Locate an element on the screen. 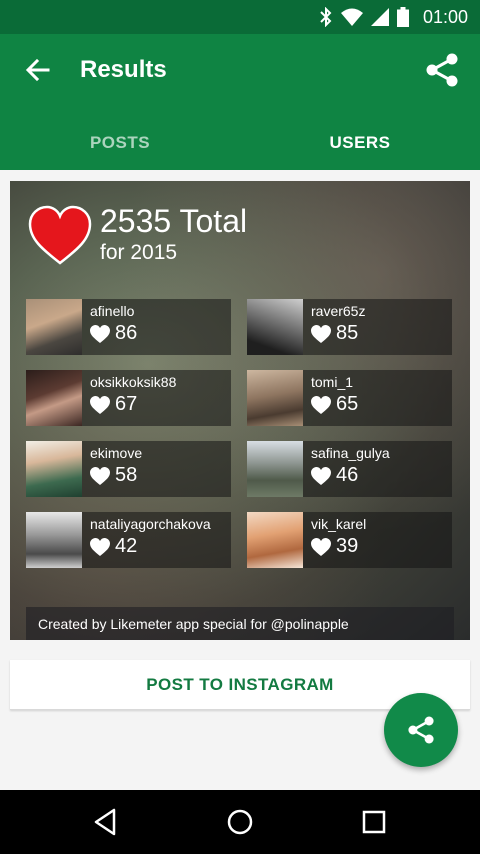 The width and height of the screenshot is (480, 854). page-title: Results is located at coordinates (123, 69).